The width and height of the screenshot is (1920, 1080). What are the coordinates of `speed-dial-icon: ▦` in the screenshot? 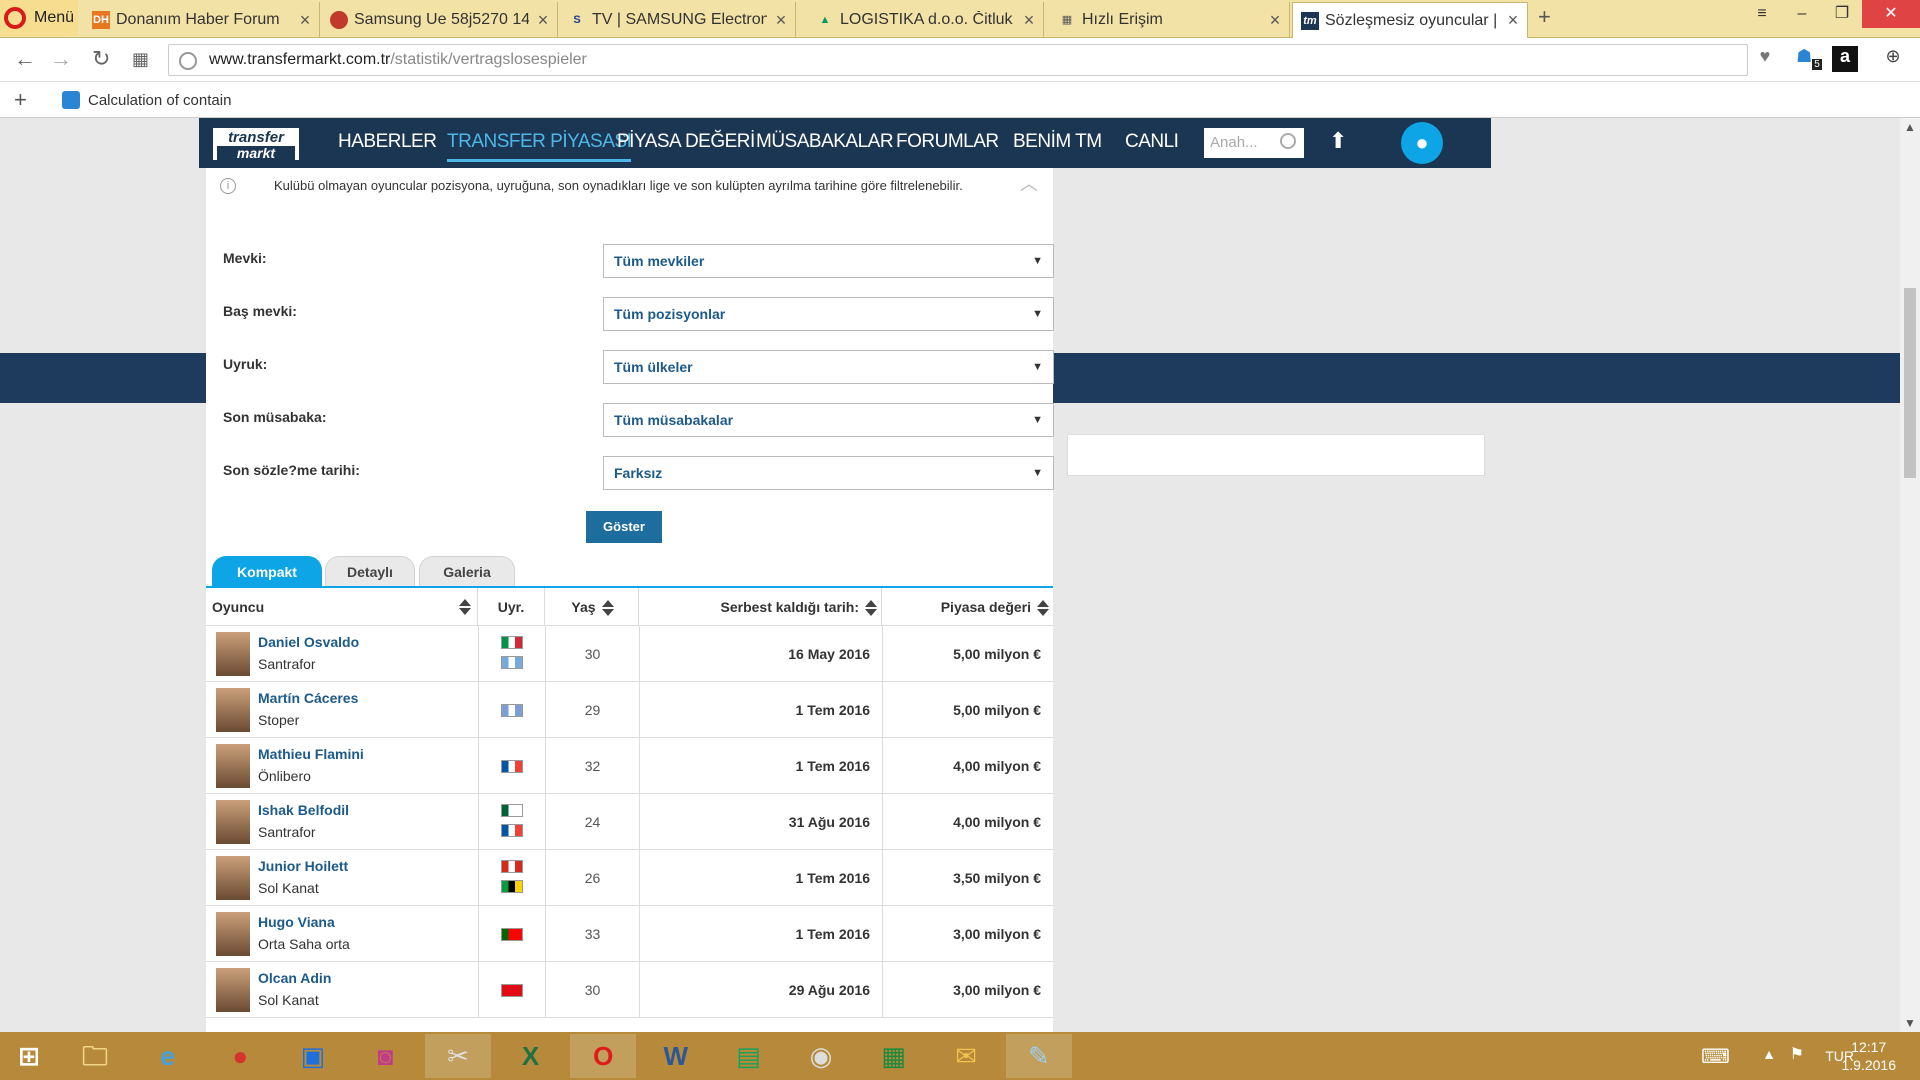 It's located at (140, 59).